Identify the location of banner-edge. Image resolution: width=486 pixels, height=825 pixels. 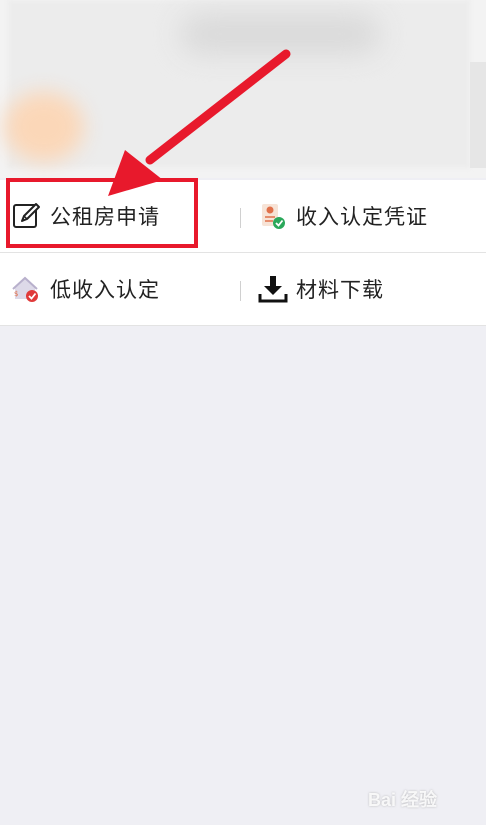
(478, 115).